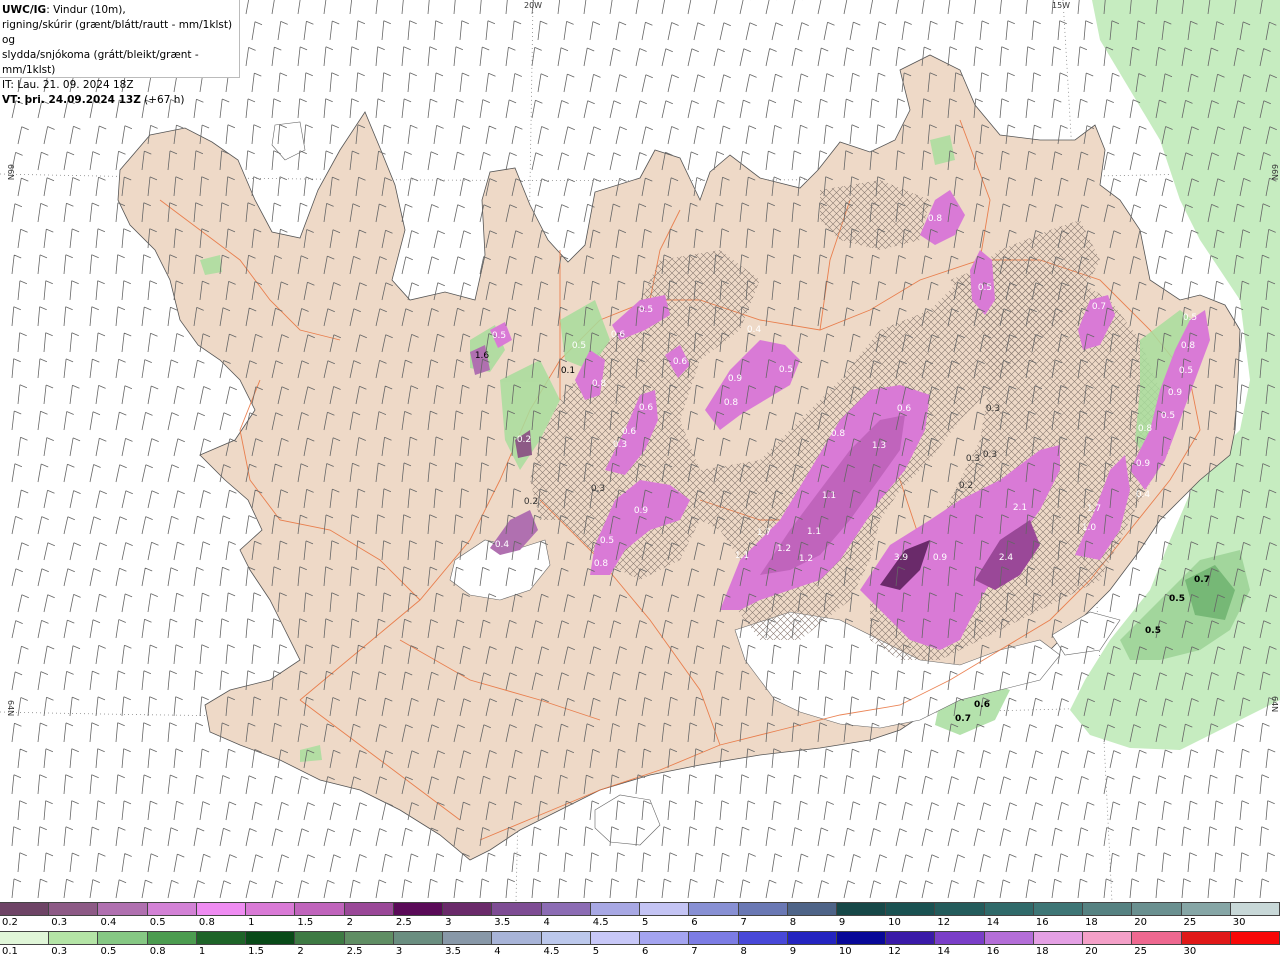 The height and width of the screenshot is (960, 1280). I want to click on precip-label: 0.7, so click(1202, 580).